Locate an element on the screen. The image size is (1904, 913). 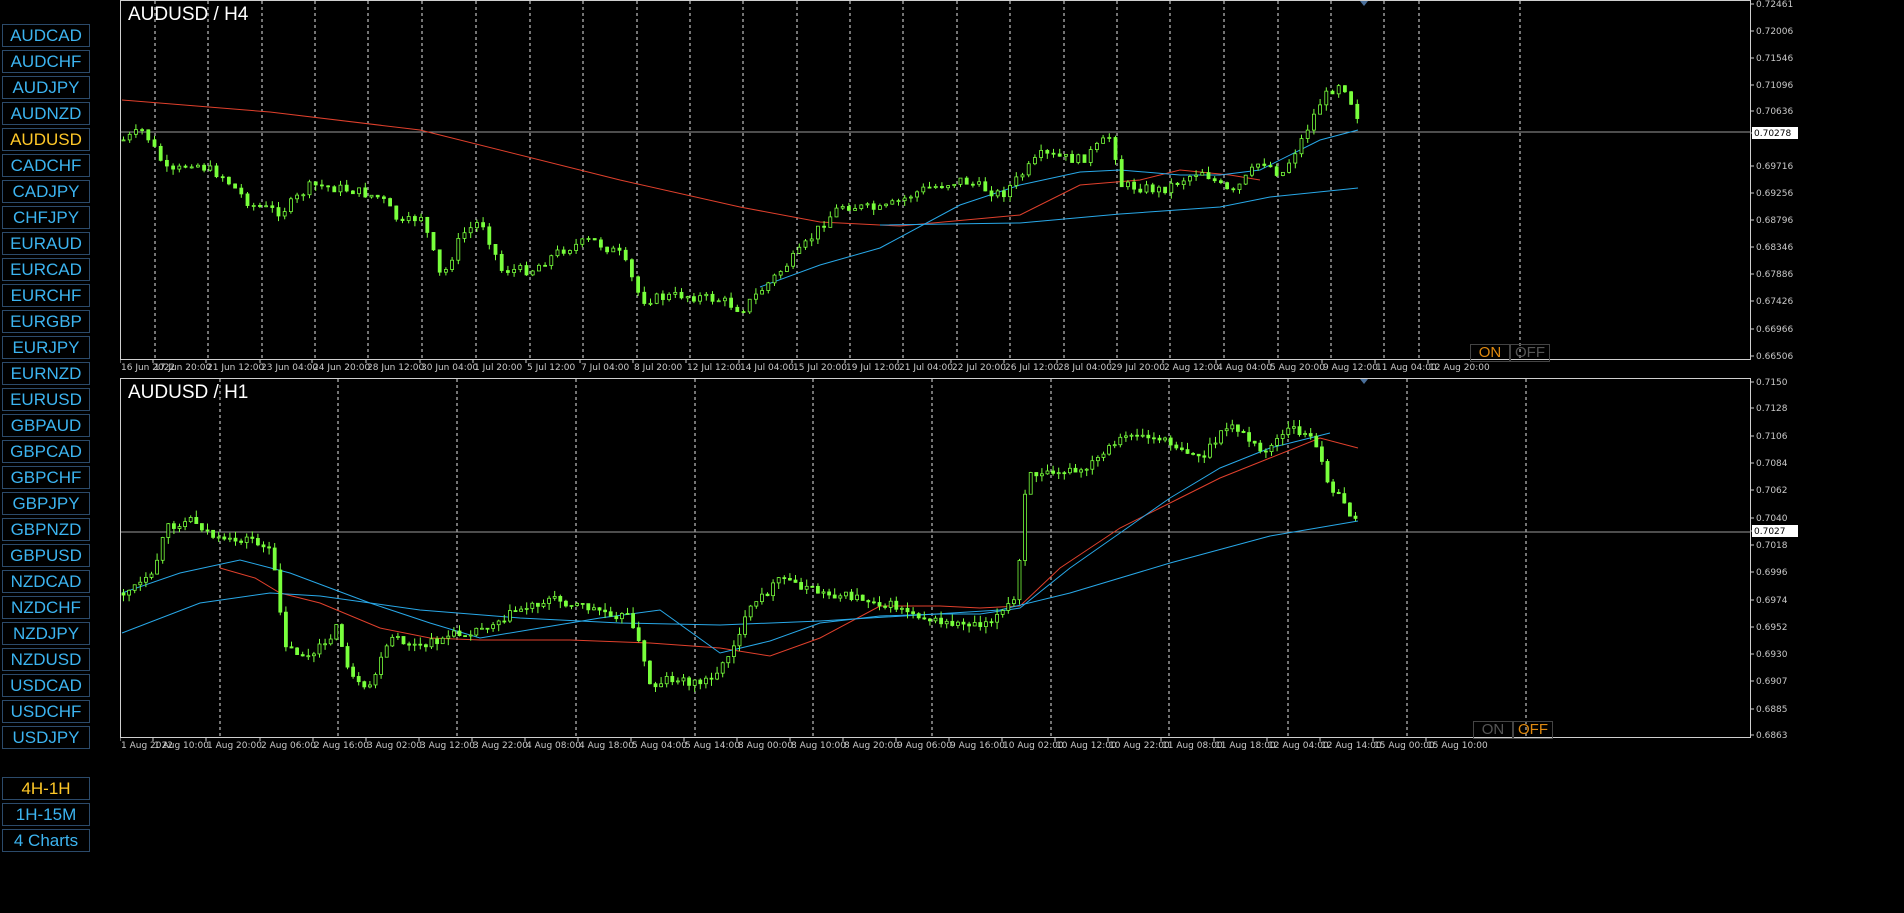
symbol-button-eurjpy: EURJPY is located at coordinates (46, 347).